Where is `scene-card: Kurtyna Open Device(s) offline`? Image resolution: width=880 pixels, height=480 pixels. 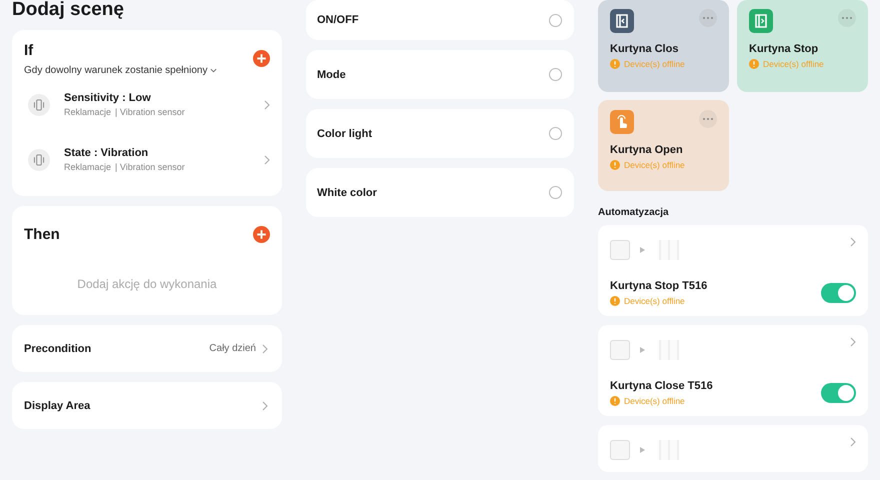 scene-card: Kurtyna Open Device(s) offline is located at coordinates (663, 145).